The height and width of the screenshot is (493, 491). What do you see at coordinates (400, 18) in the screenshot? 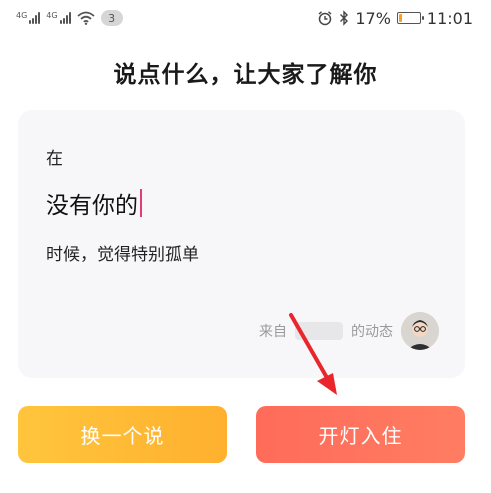
I see `battery-level-fill` at bounding box center [400, 18].